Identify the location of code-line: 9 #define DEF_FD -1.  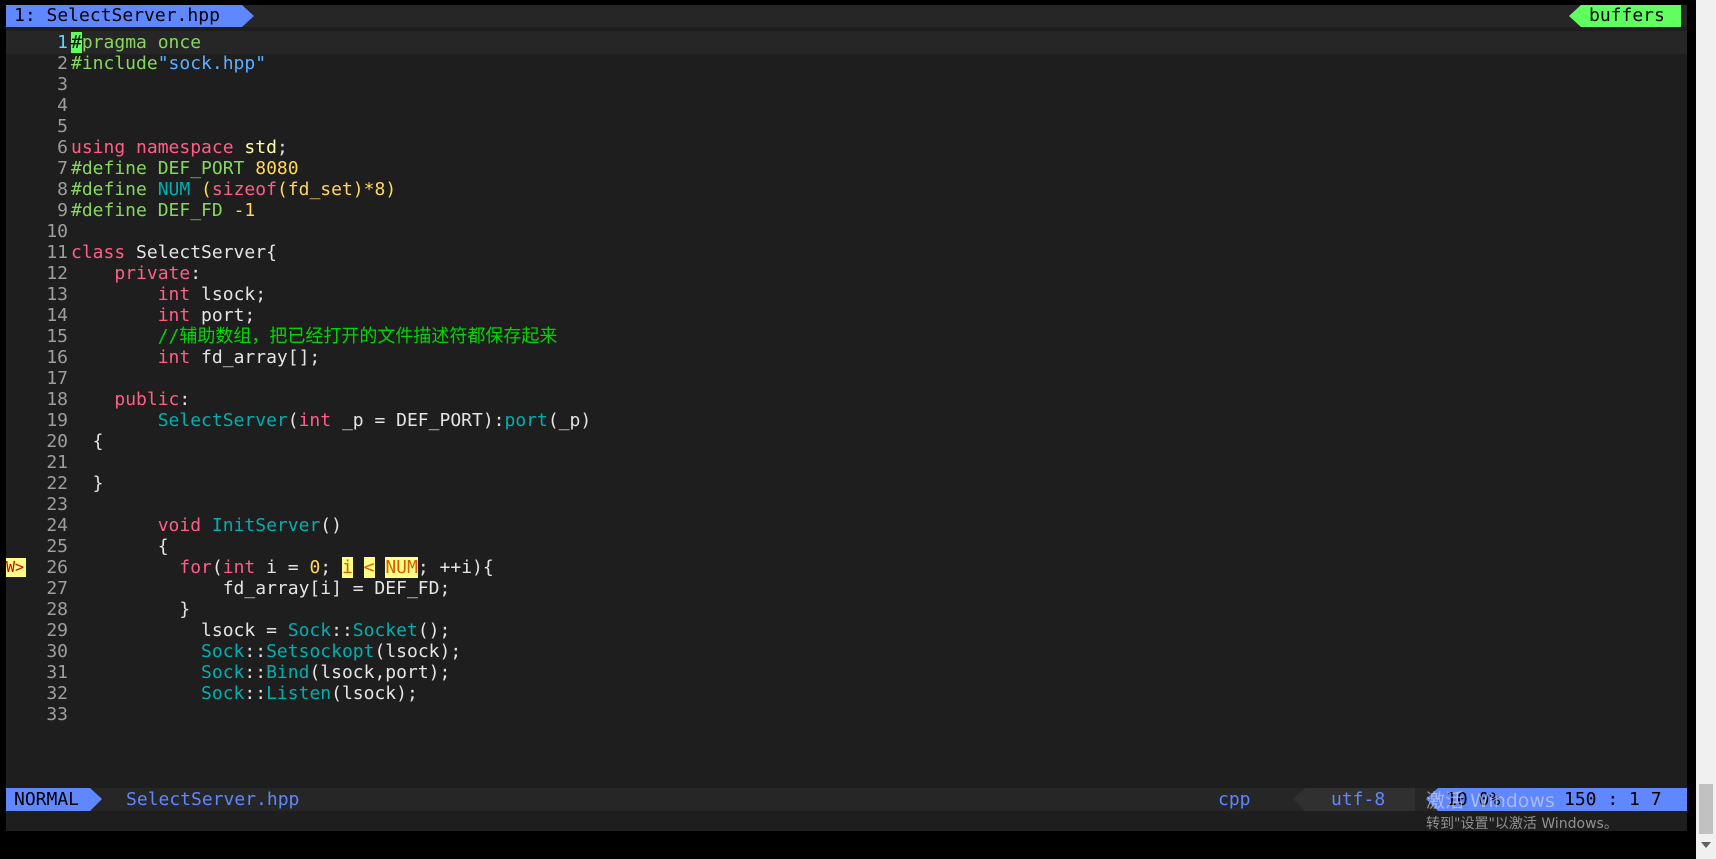
(846, 210).